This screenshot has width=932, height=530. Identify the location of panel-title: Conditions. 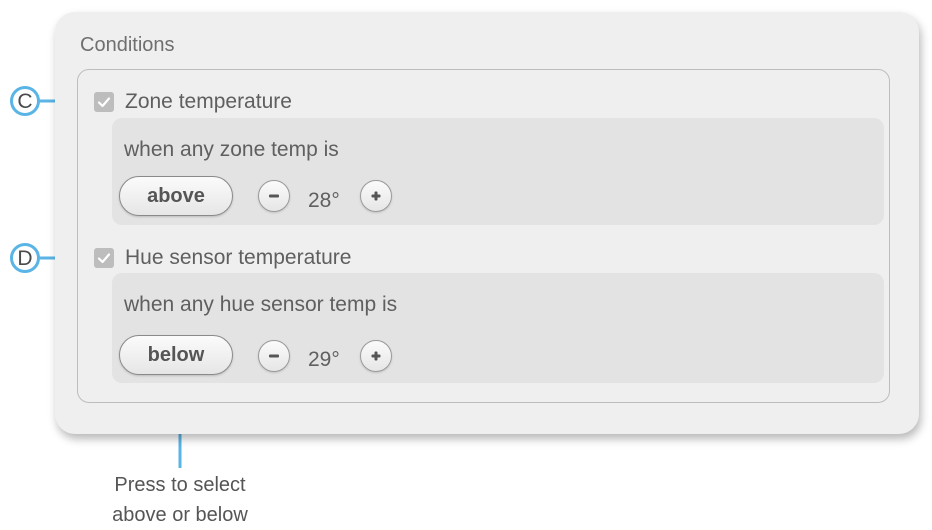
(127, 45).